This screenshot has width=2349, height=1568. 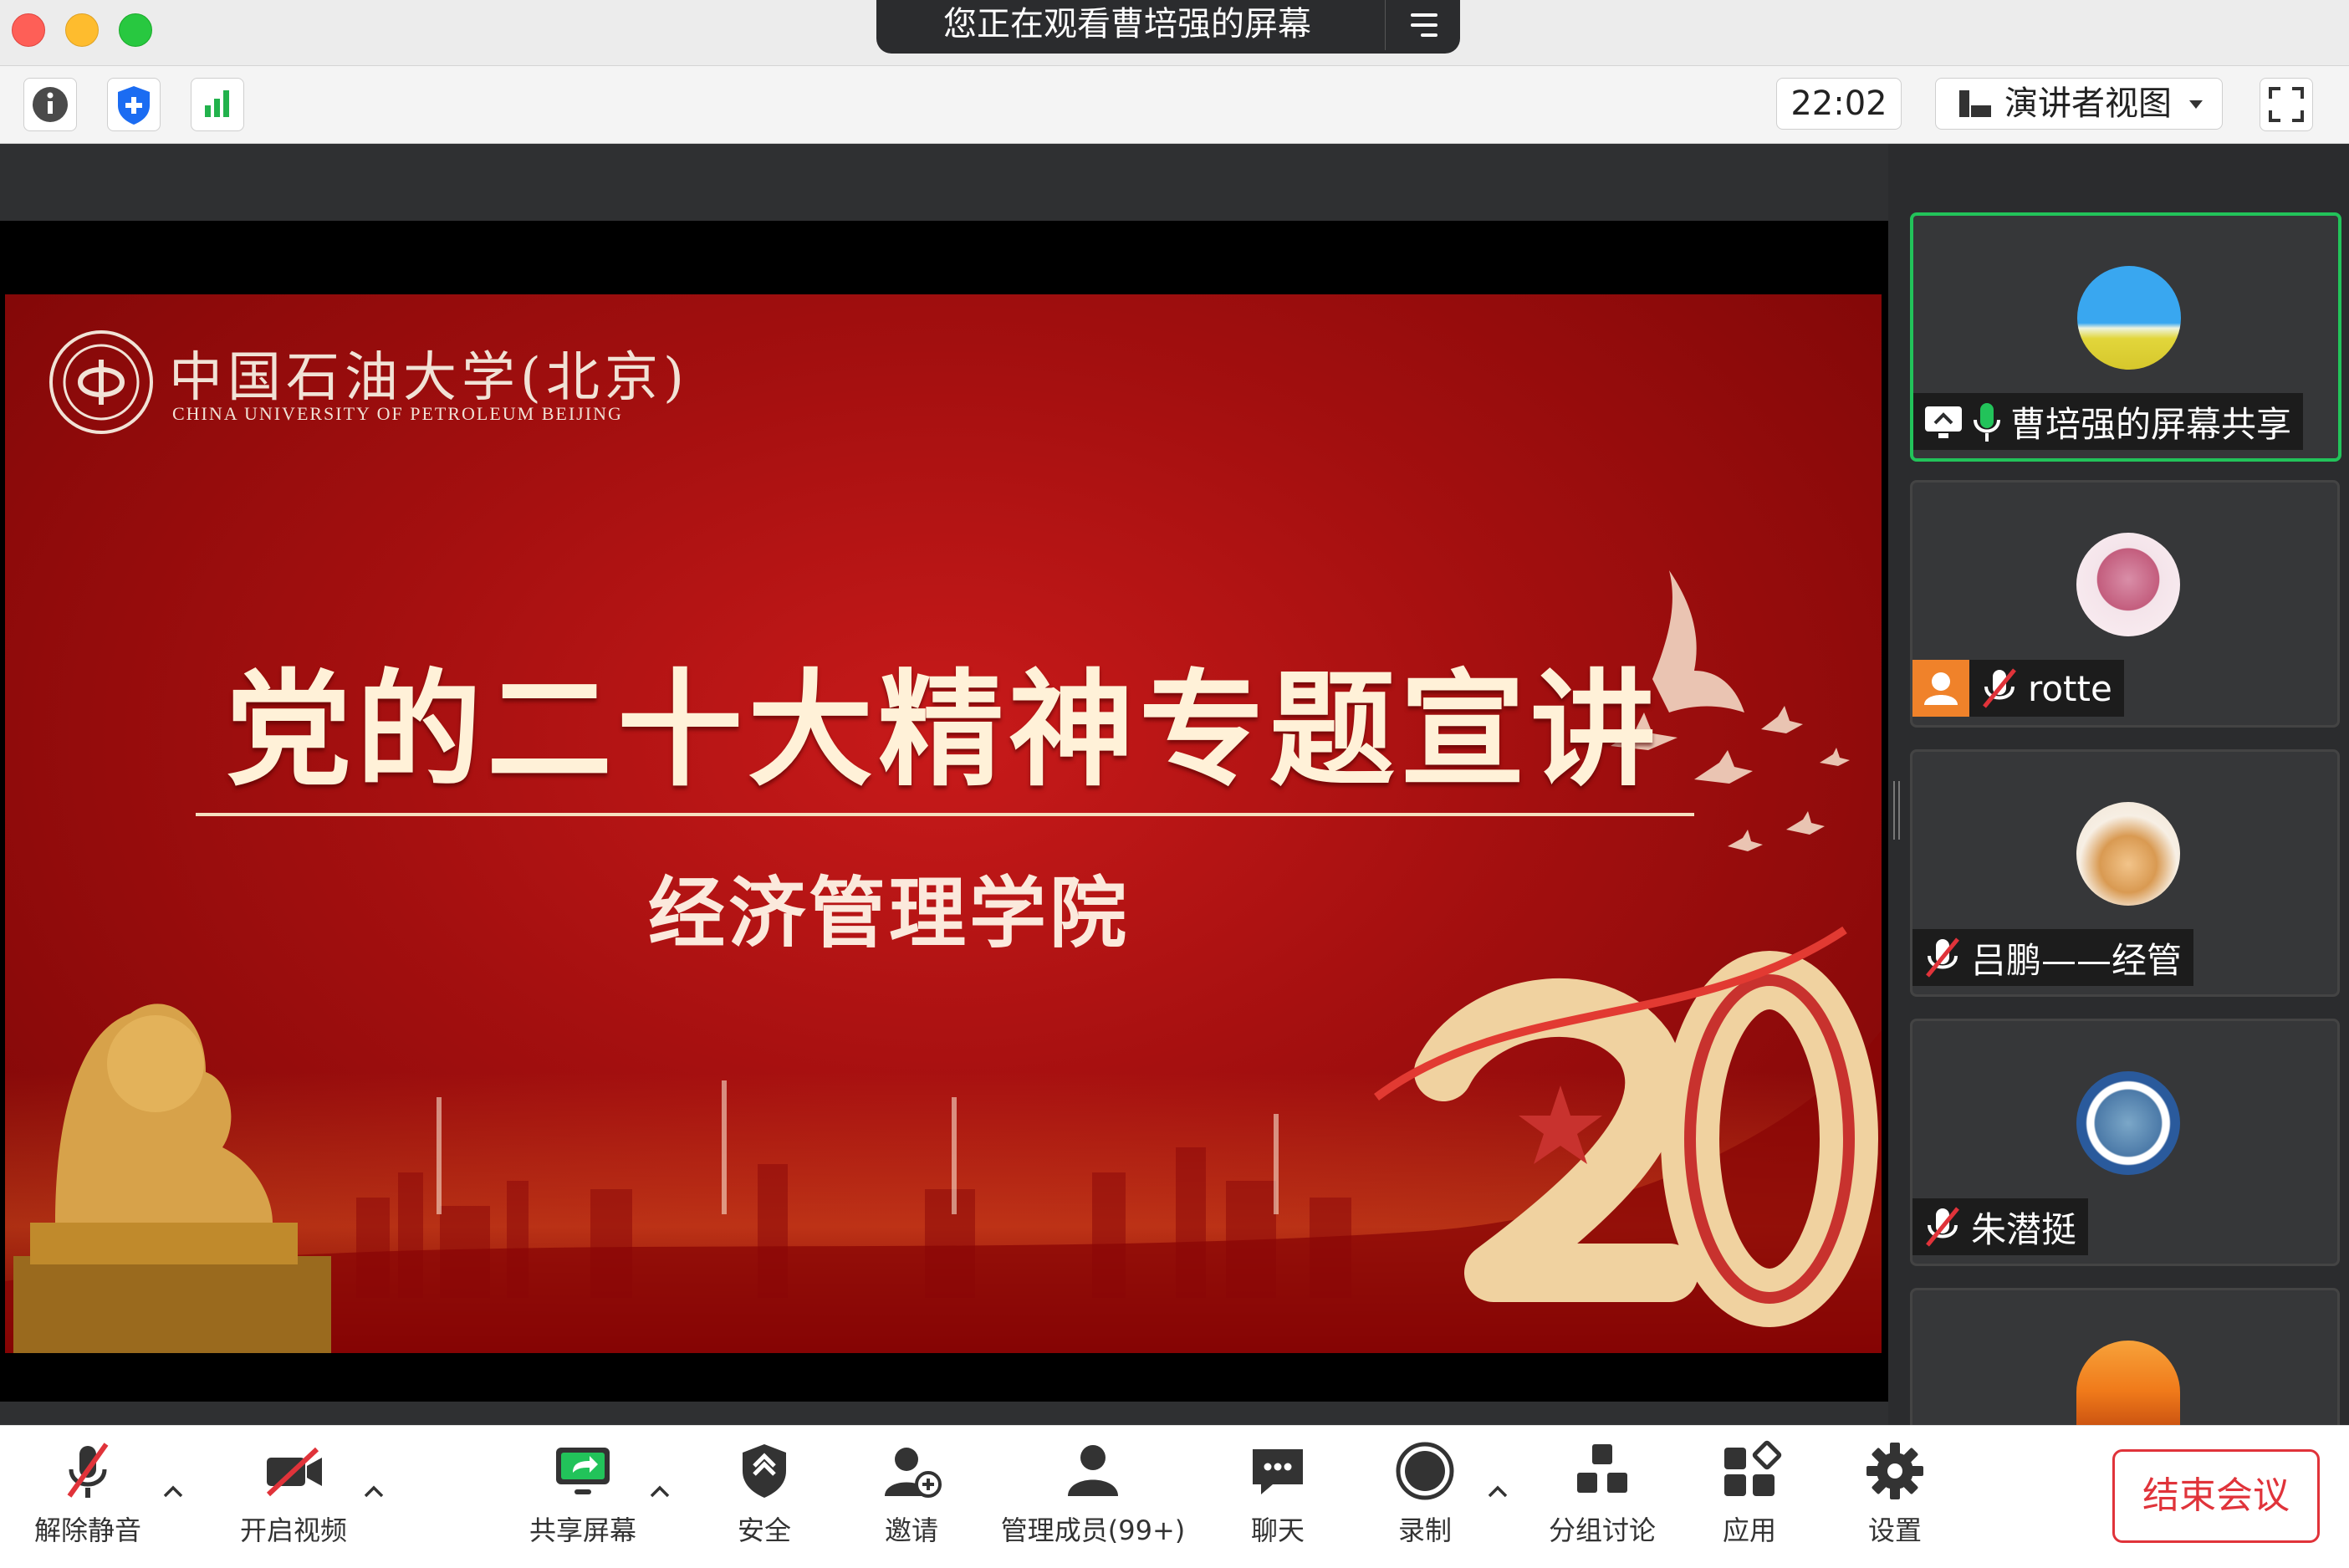 What do you see at coordinates (294, 1500) in the screenshot?
I see `start-video-button: 开启视频` at bounding box center [294, 1500].